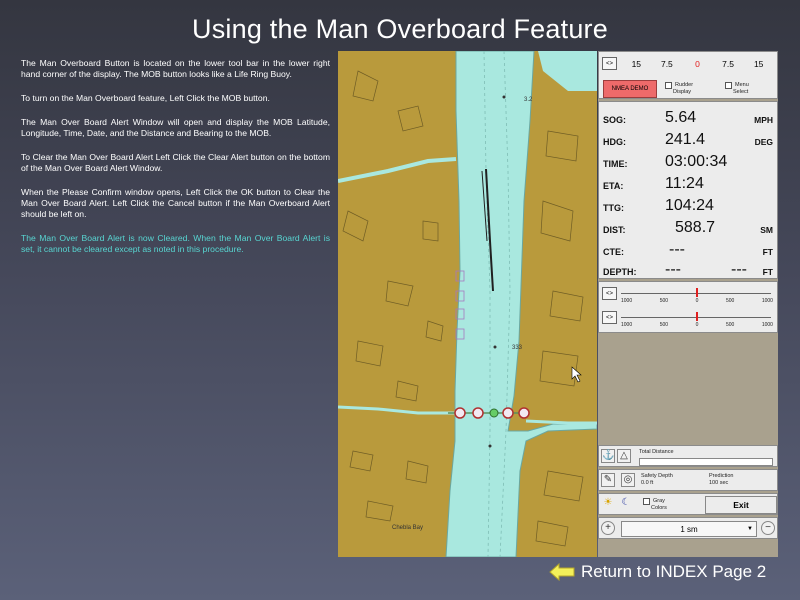 This screenshot has height=600, width=800. I want to click on row-label: ETA:, so click(613, 186).